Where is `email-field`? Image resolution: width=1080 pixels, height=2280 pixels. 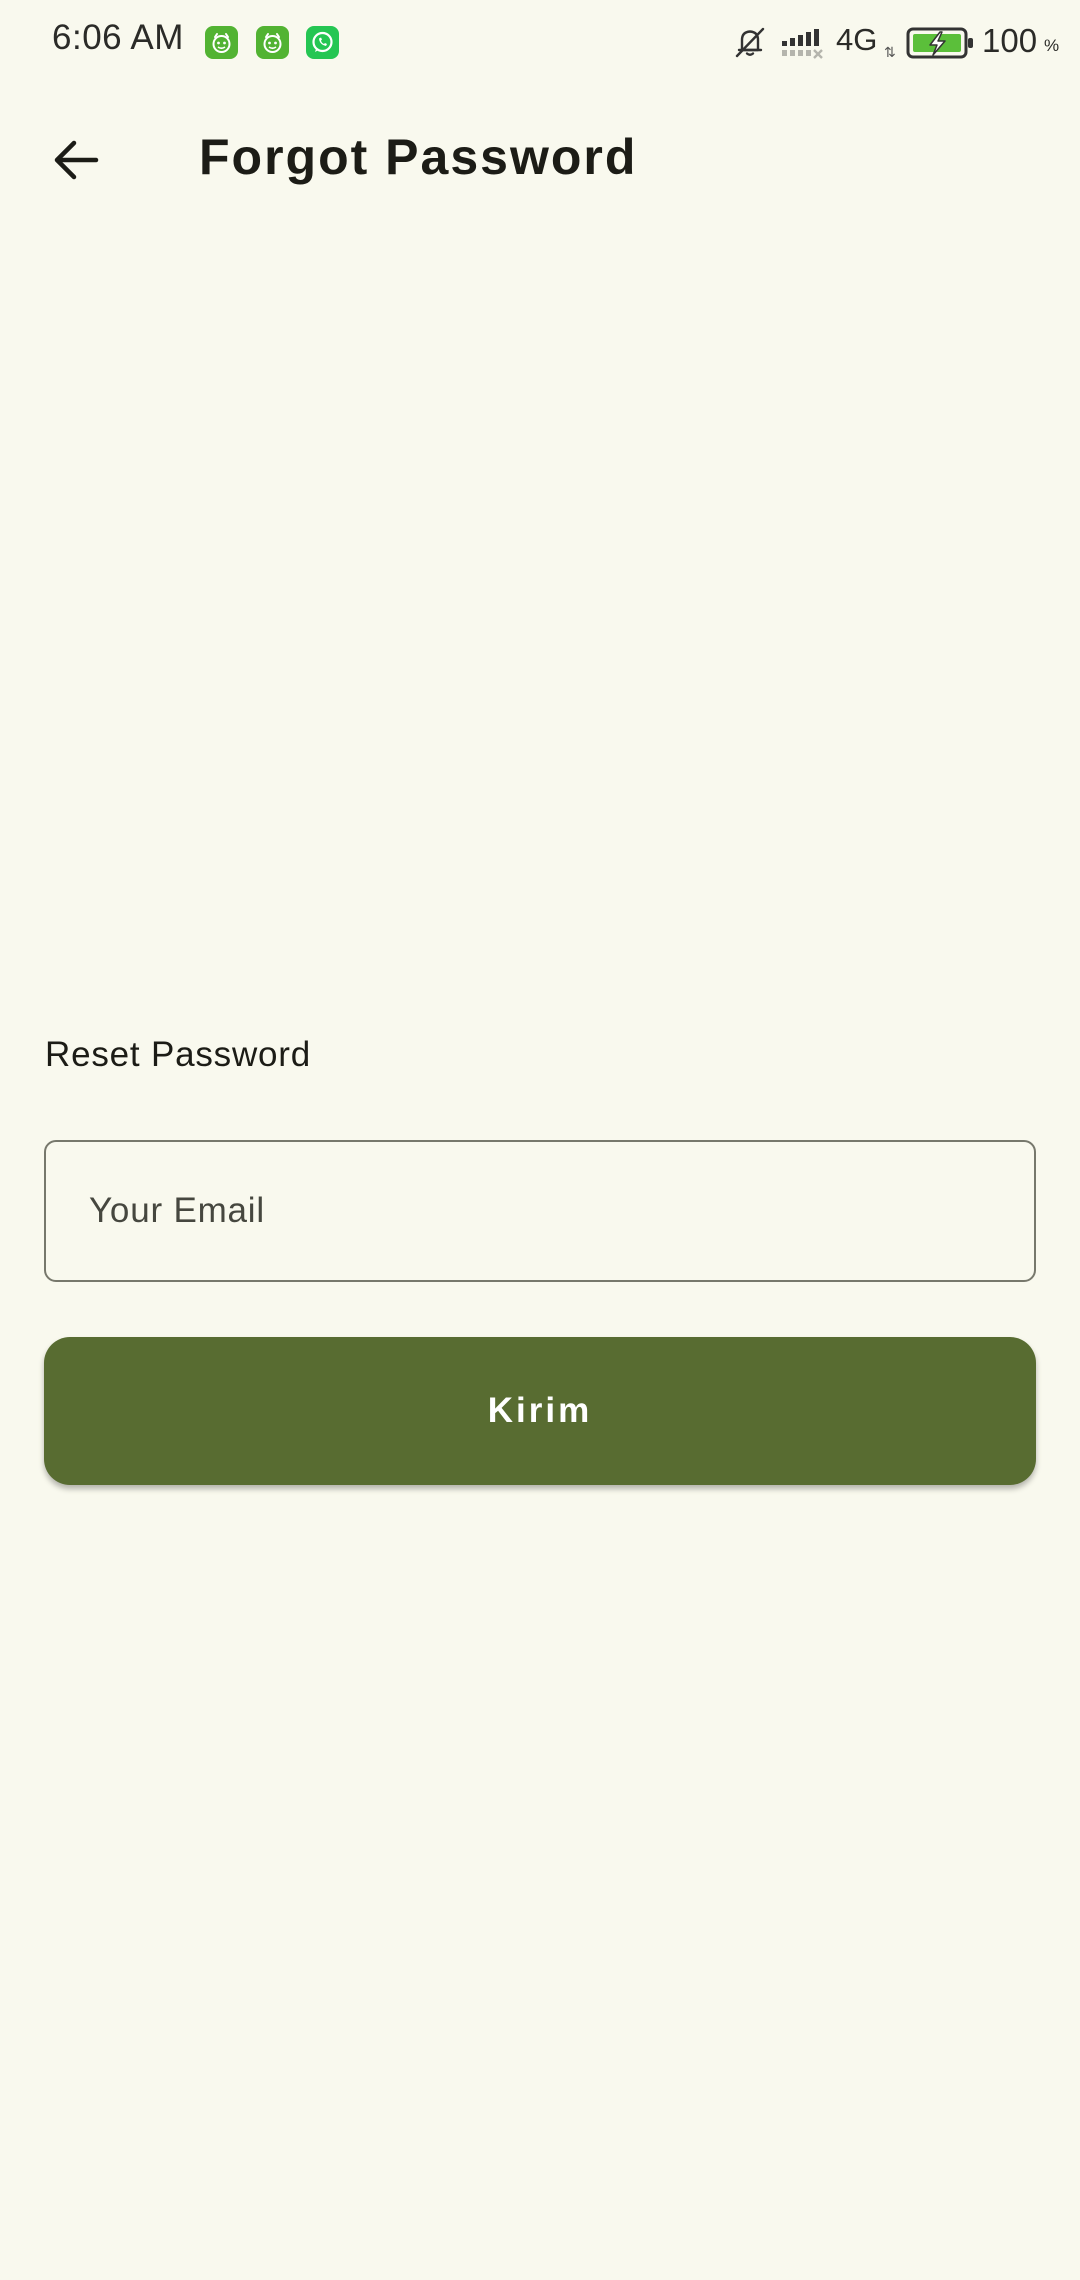
email-field is located at coordinates (540, 1211).